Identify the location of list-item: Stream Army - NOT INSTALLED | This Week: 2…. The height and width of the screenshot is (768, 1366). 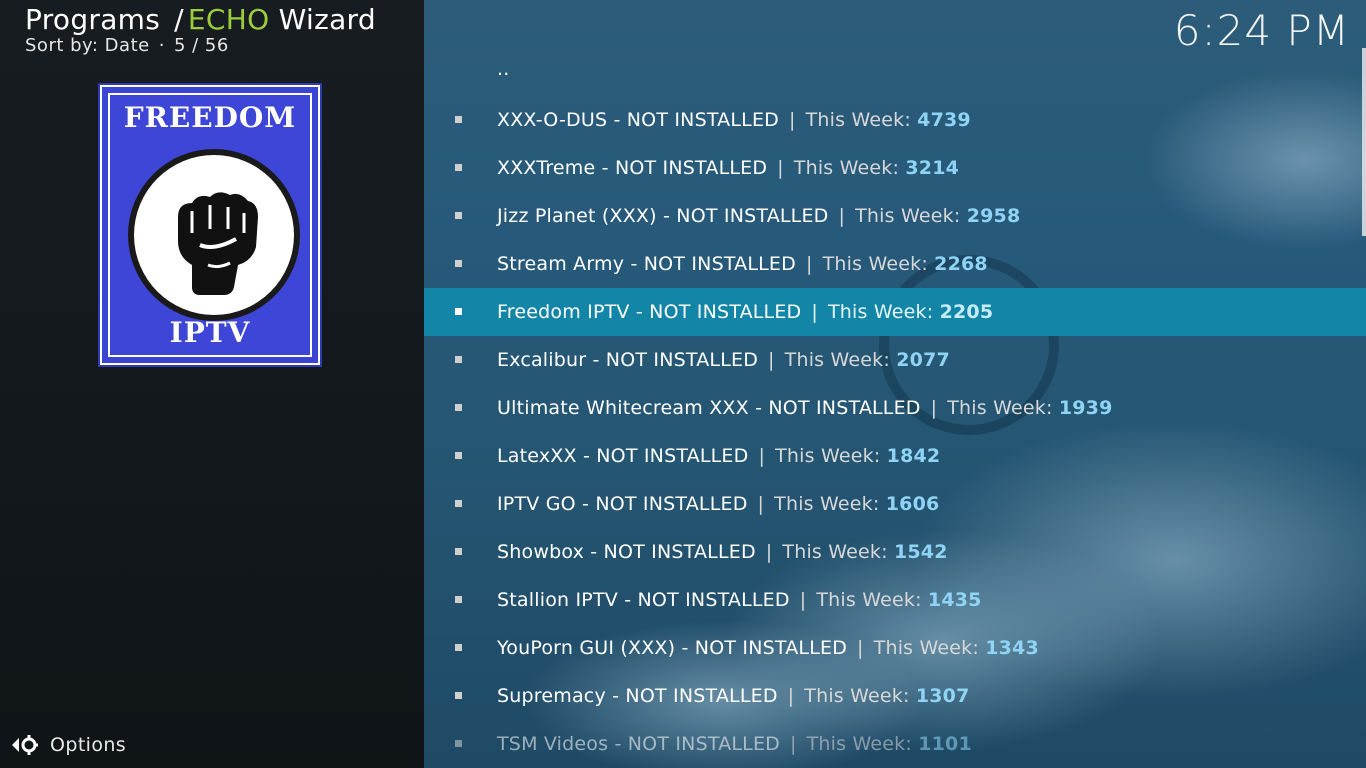
(895, 264).